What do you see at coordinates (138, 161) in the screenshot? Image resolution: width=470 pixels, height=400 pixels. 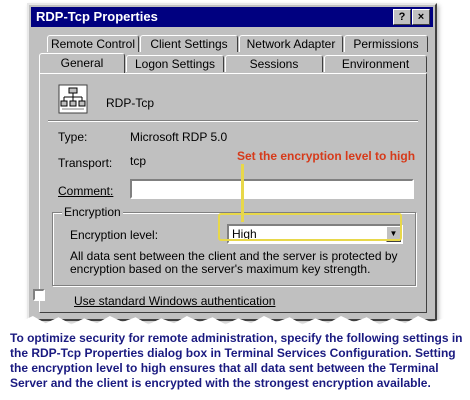 I see `transport-value: tcp` at bounding box center [138, 161].